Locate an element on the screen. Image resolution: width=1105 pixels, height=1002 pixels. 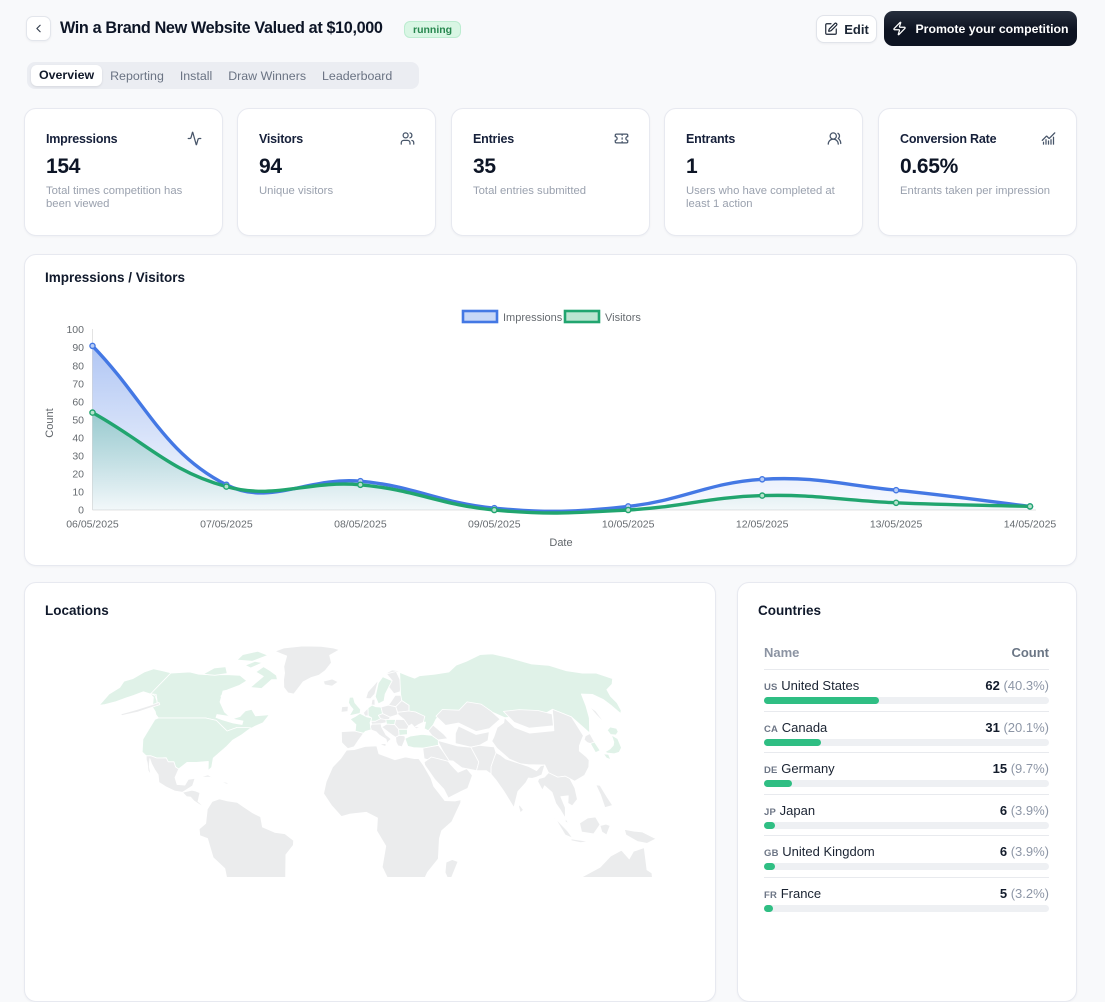
svg-text: 40 is located at coordinates (78, 438).